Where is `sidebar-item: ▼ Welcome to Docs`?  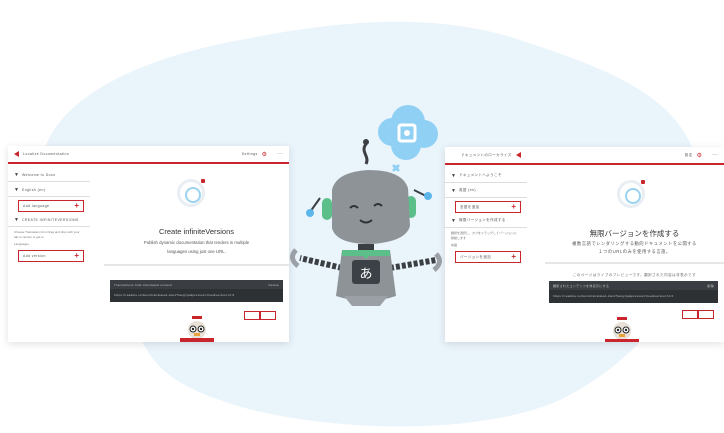
sidebar-item: ▼ Welcome to Docs is located at coordinates (49, 174).